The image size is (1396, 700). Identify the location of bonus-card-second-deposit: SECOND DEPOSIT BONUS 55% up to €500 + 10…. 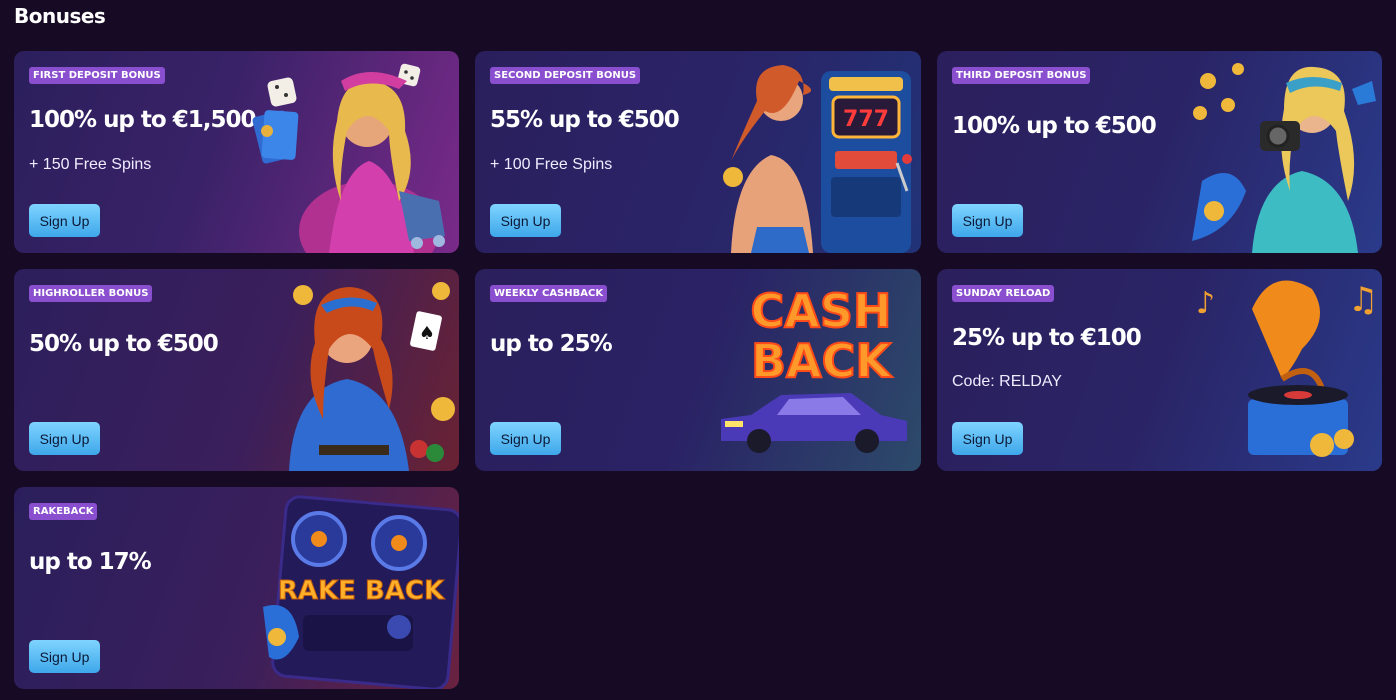
(698, 152).